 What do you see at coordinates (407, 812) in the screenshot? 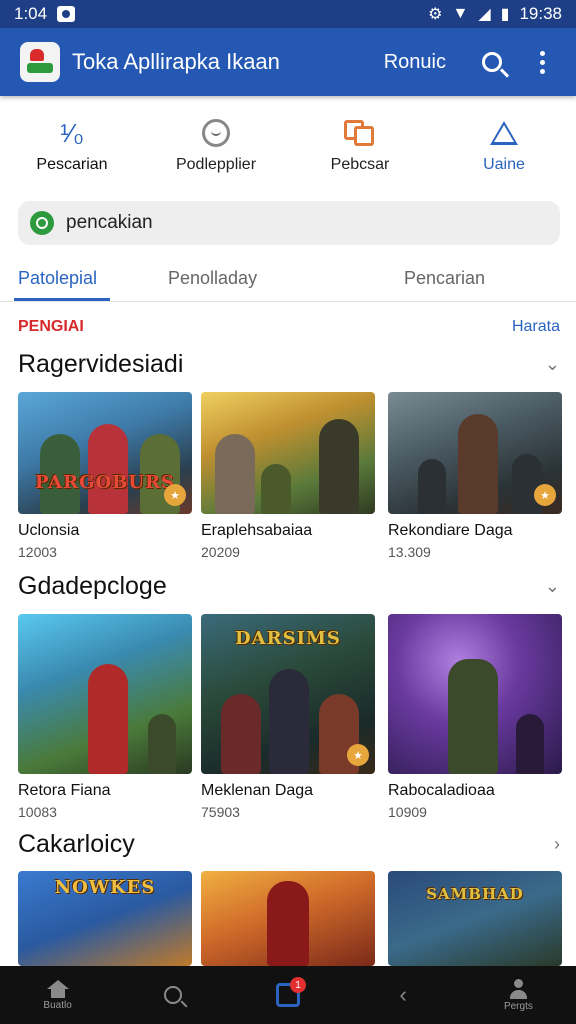
I see `game-count: 10909` at bounding box center [407, 812].